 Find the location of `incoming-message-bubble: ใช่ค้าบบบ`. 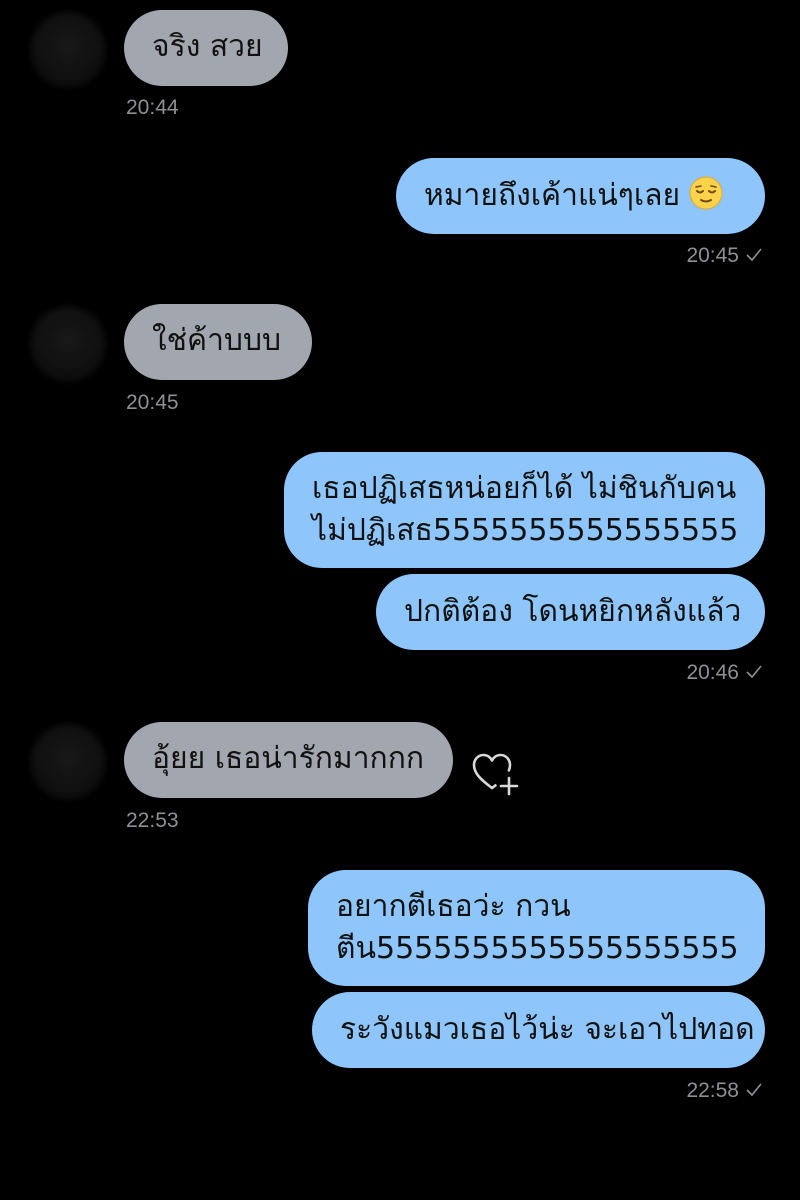

incoming-message-bubble: ใช่ค้าบบบ is located at coordinates (218, 342).